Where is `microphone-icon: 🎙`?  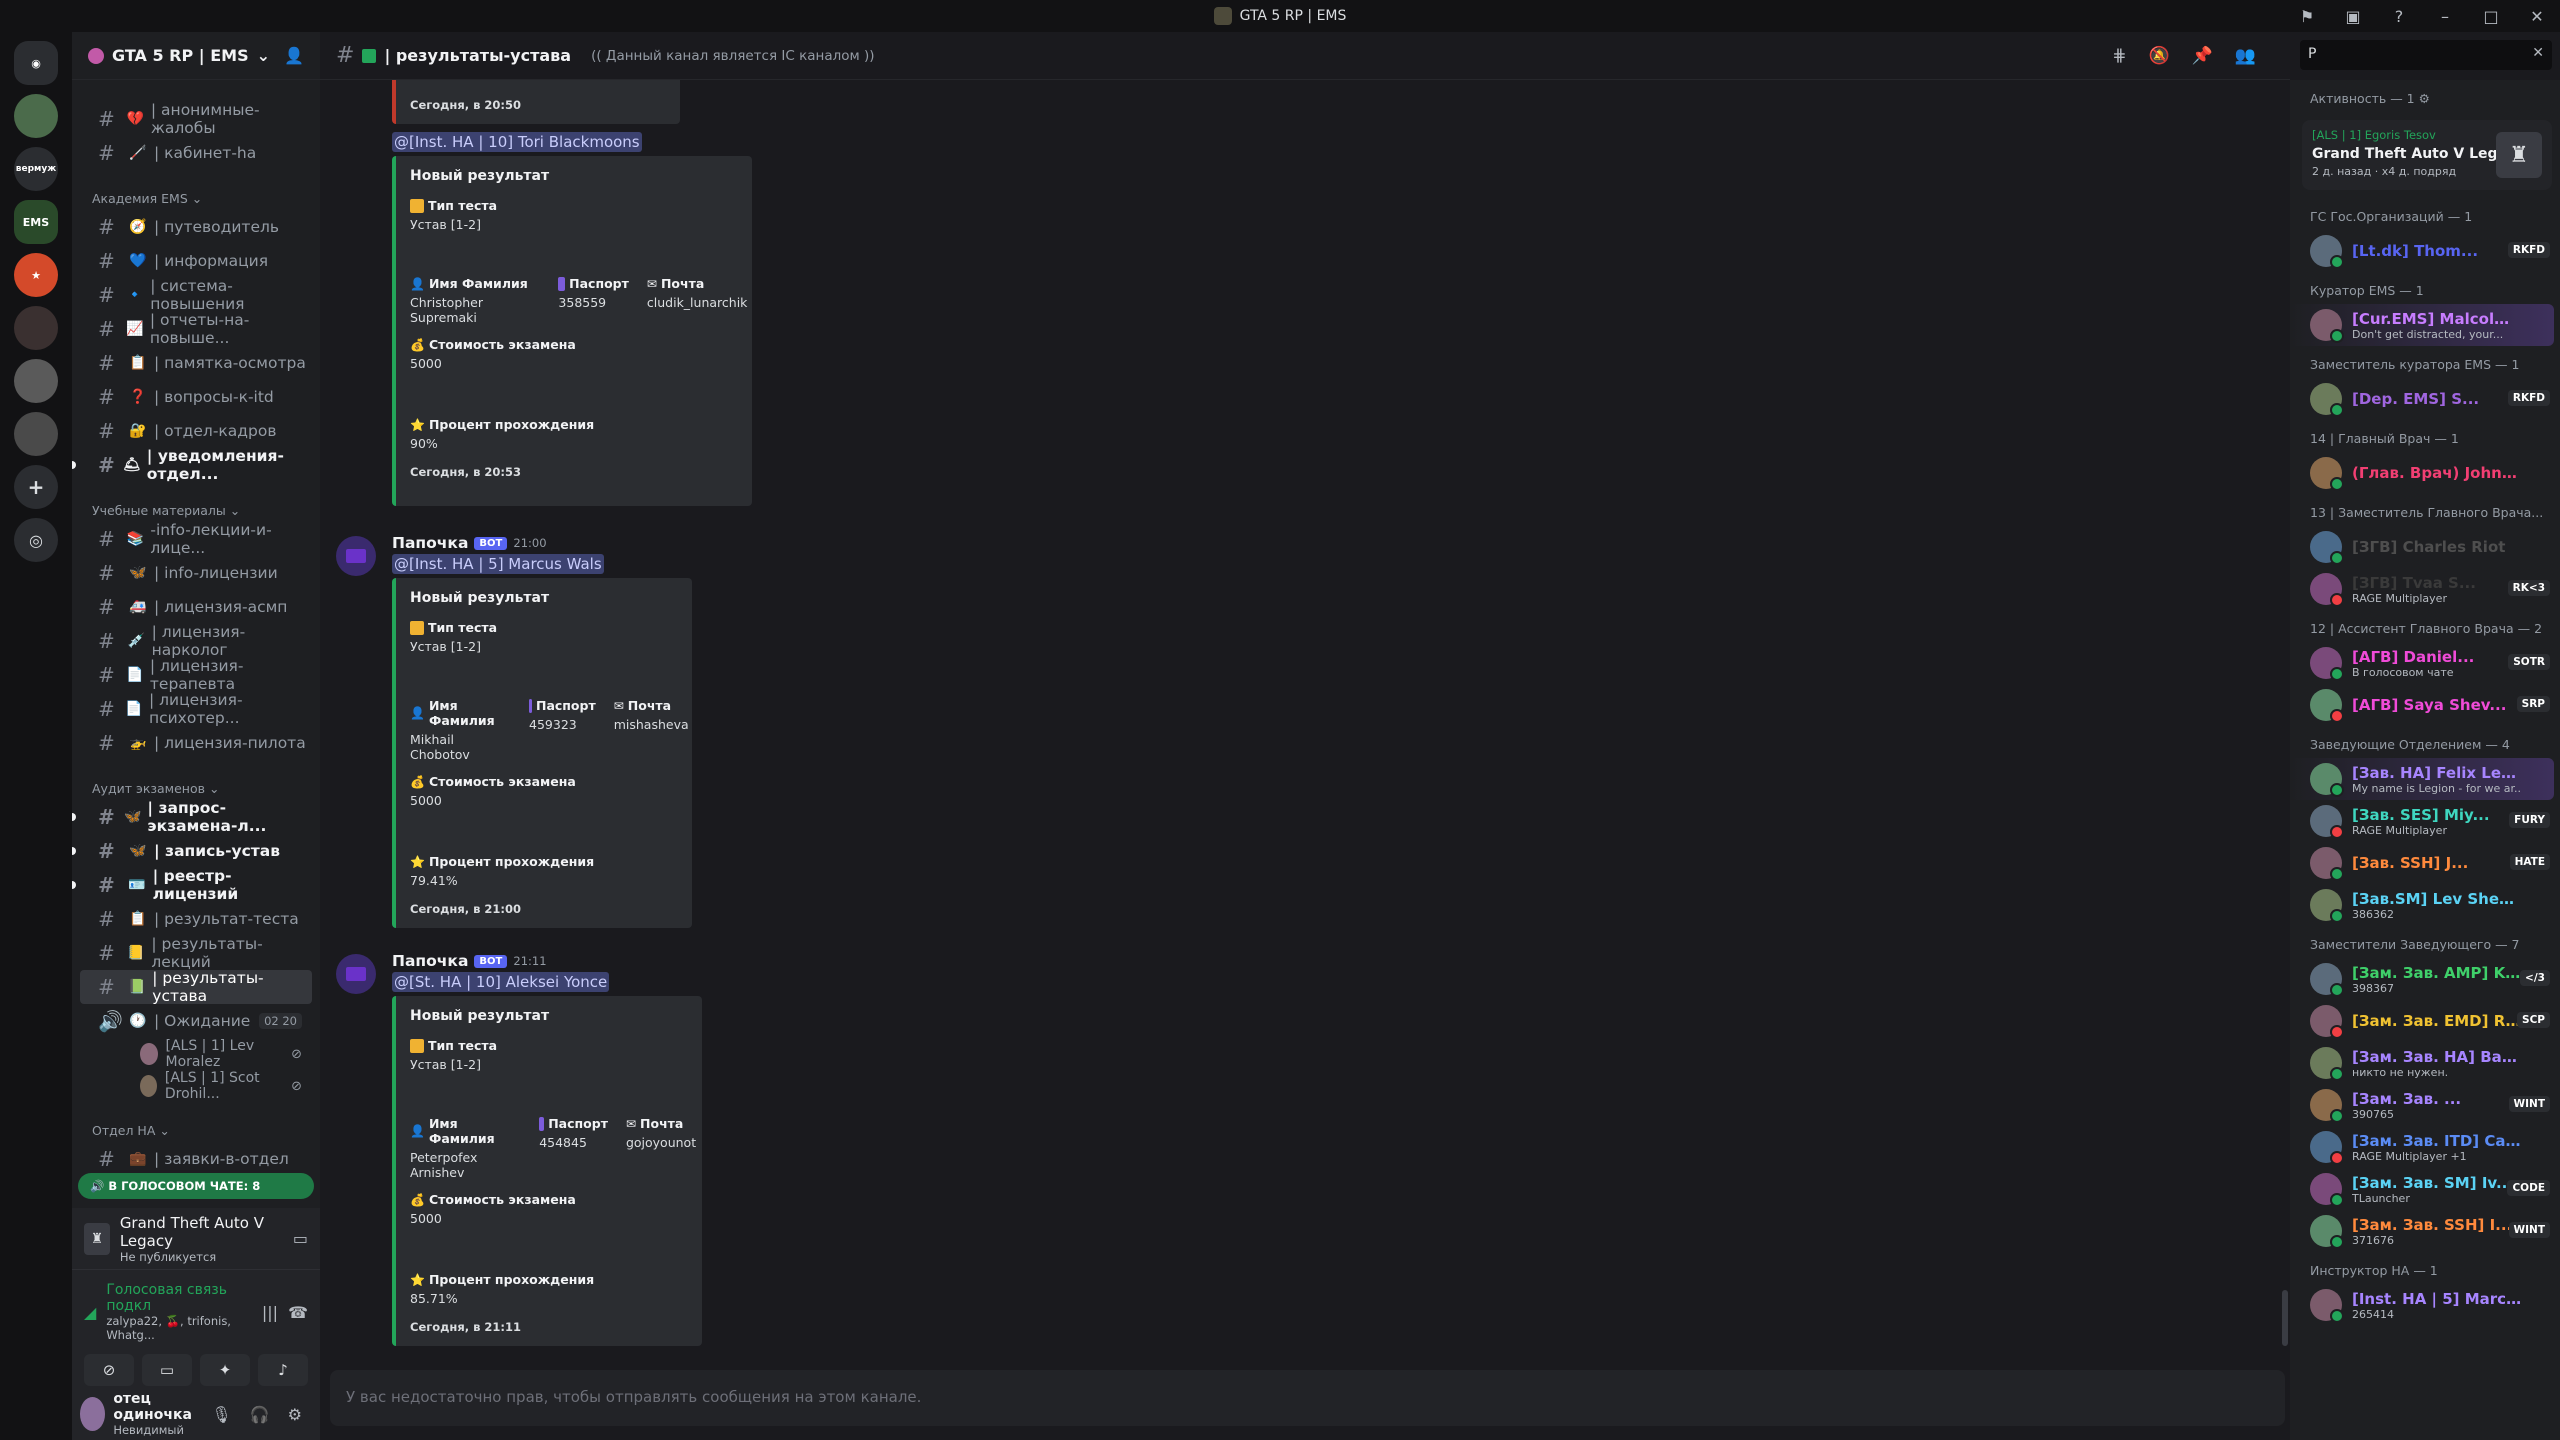
microphone-icon: 🎙 is located at coordinates (221, 1414).